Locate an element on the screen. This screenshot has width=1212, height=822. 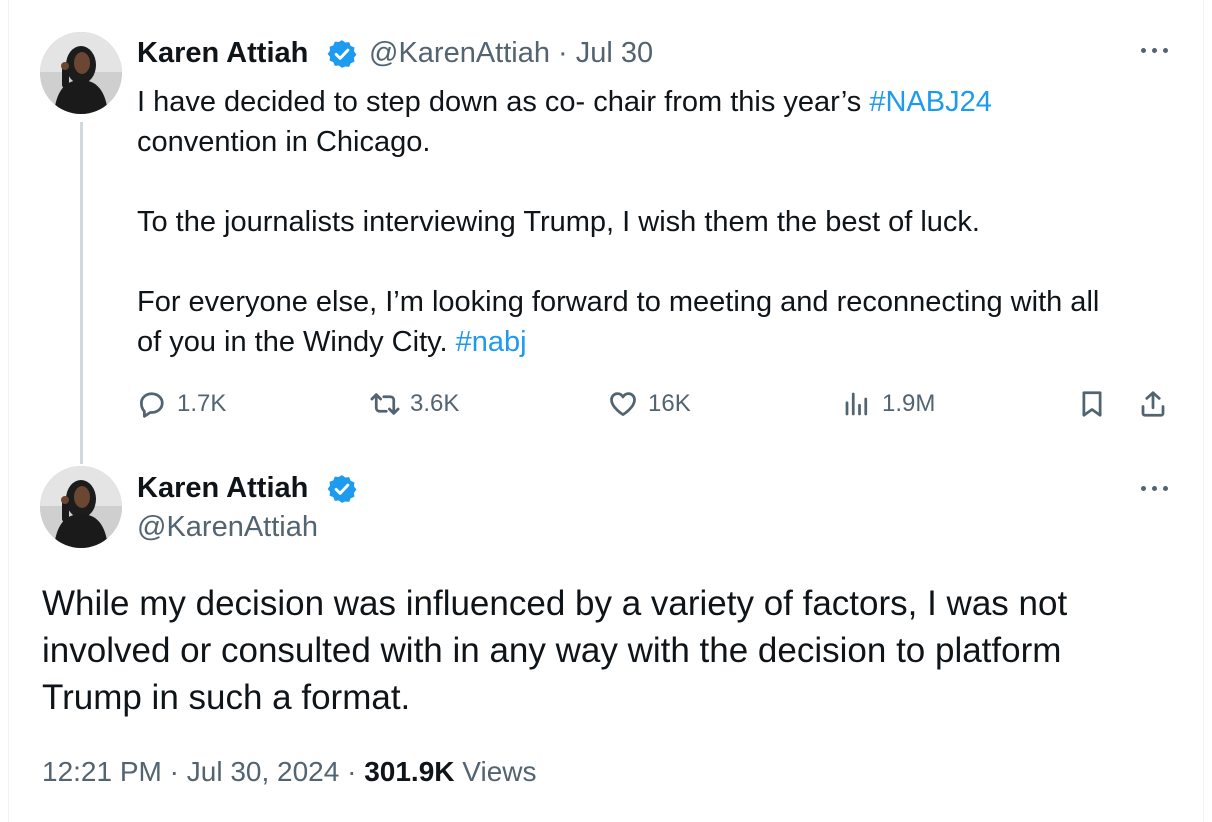
views-count: 1.9M is located at coordinates (909, 403).